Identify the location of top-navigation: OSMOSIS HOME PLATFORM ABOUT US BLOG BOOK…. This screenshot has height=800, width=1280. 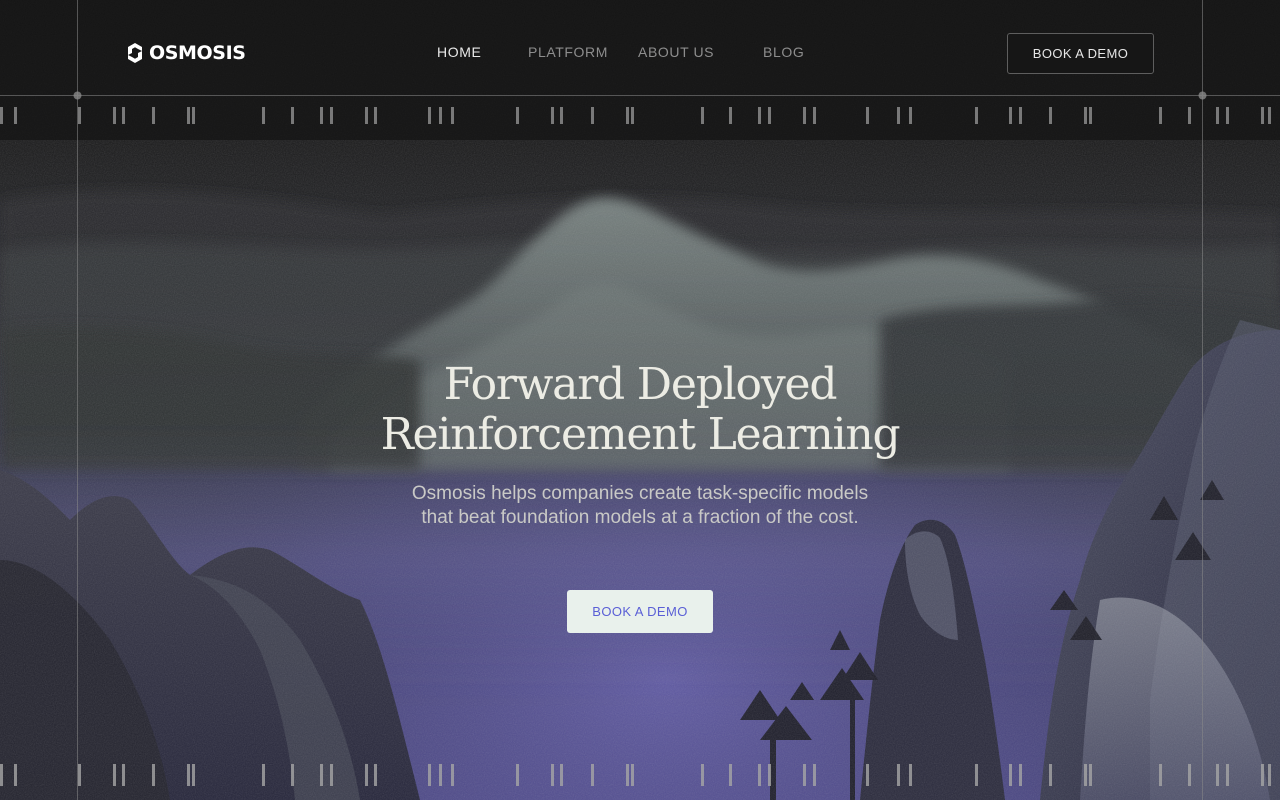
(640, 47).